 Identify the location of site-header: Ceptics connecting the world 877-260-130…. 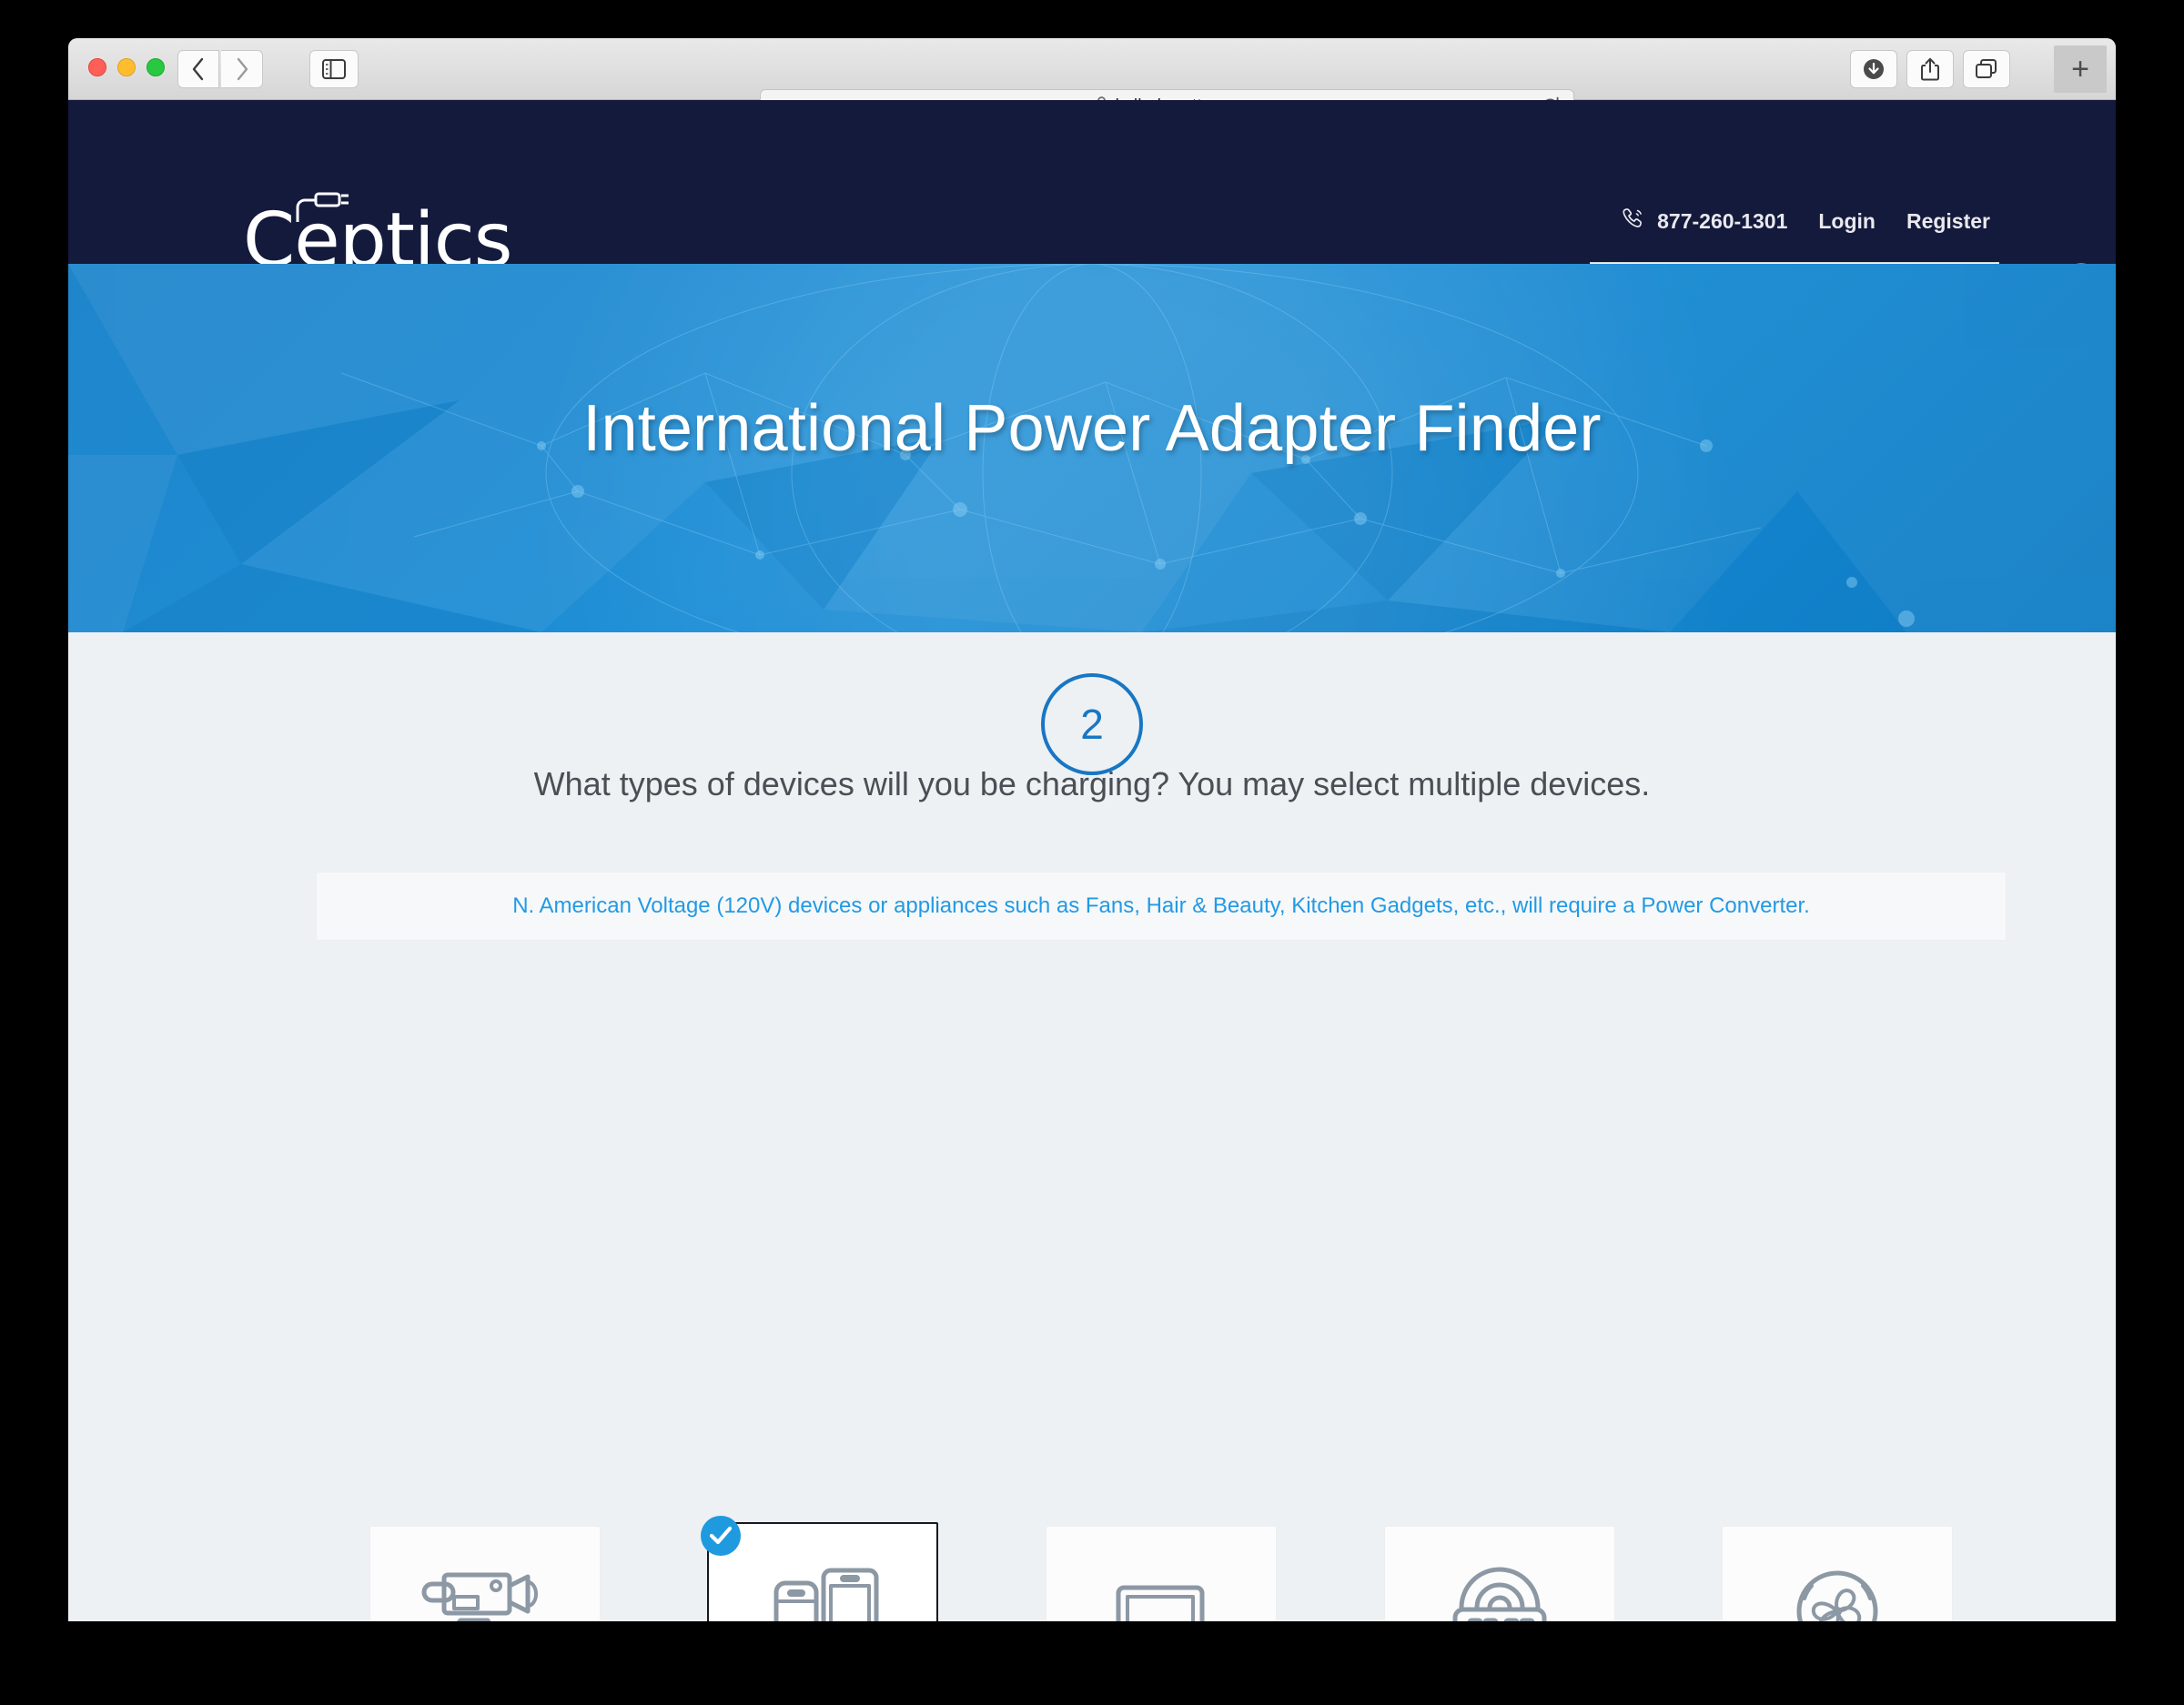
(1092, 206).